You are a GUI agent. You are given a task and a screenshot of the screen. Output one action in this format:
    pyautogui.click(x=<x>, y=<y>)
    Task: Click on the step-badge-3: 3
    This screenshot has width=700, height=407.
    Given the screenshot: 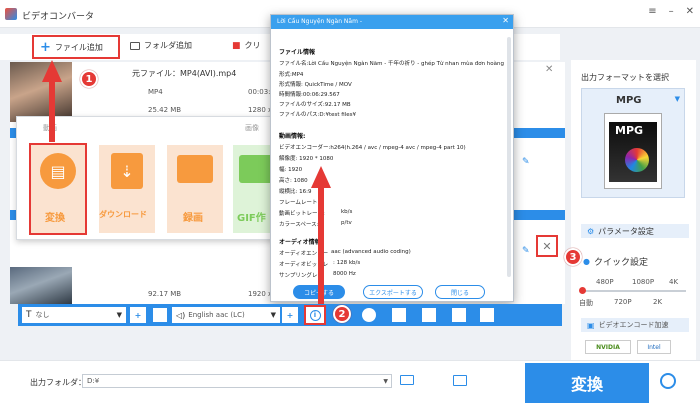 What is the action you would take?
    pyautogui.click(x=573, y=257)
    